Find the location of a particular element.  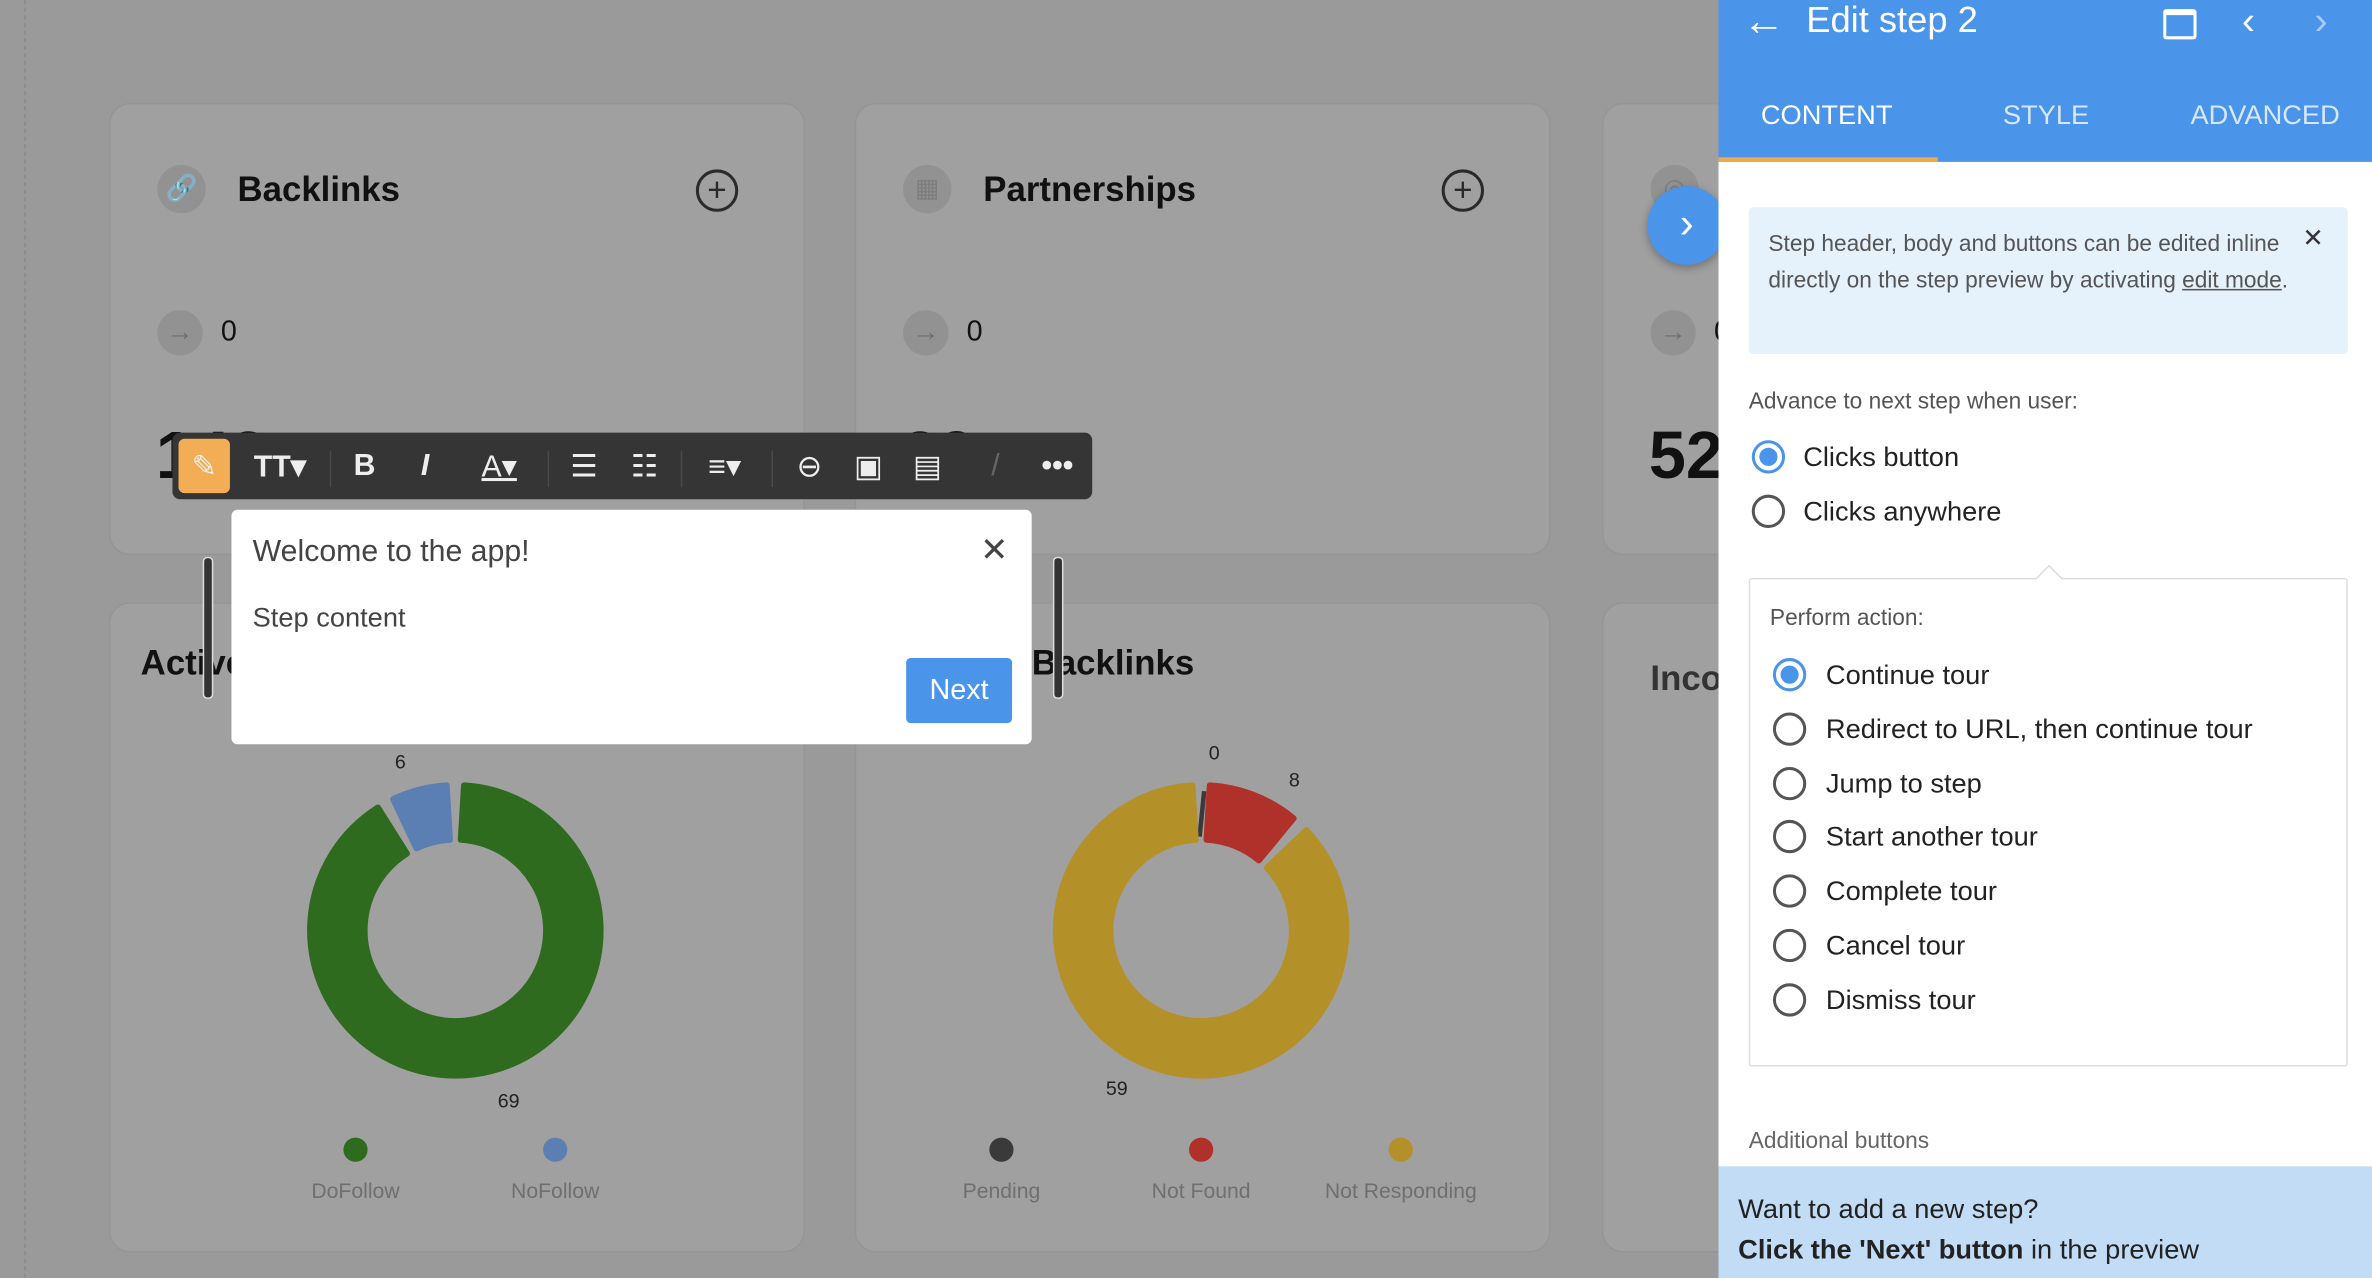

legend-dot-dofollow is located at coordinates (355, 1149).